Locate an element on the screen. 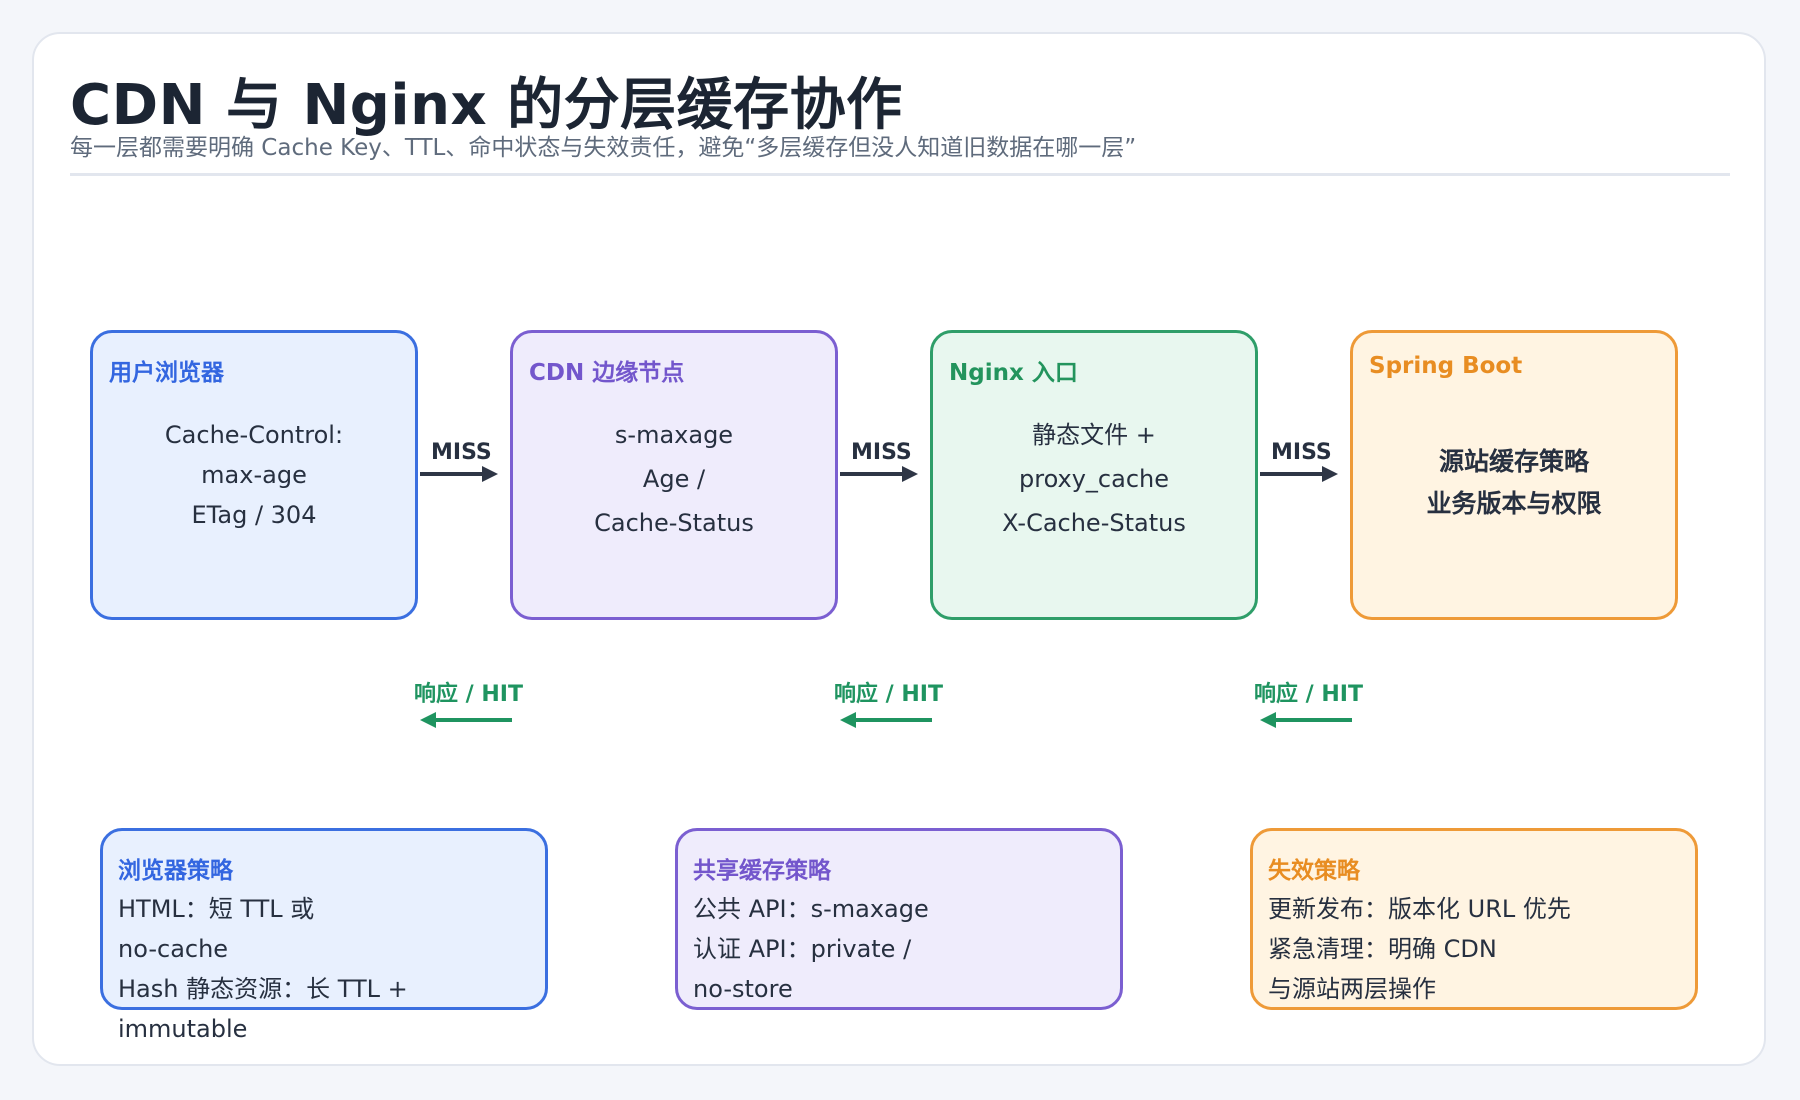 This screenshot has width=1800, height=1100. node-line: Cache-Control: is located at coordinates (254, 435).